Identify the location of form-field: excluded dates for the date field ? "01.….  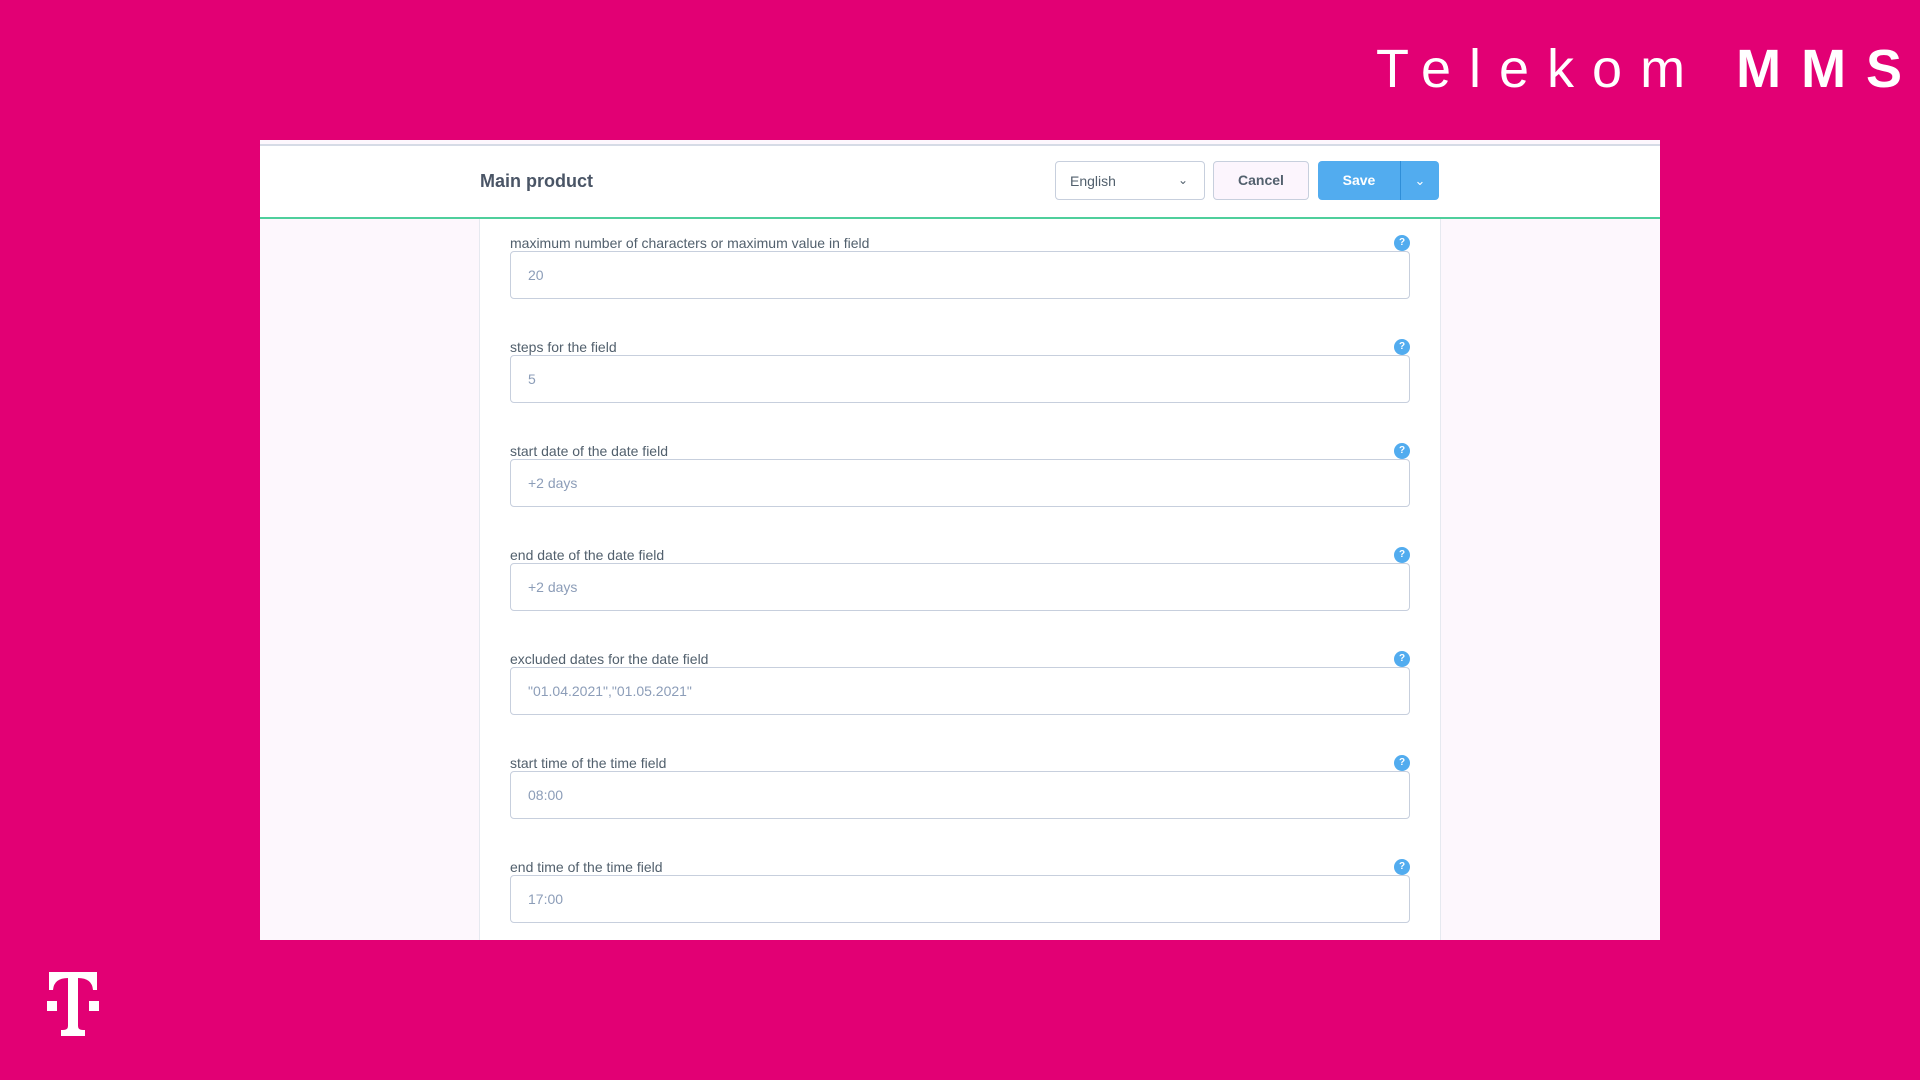
(960, 683).